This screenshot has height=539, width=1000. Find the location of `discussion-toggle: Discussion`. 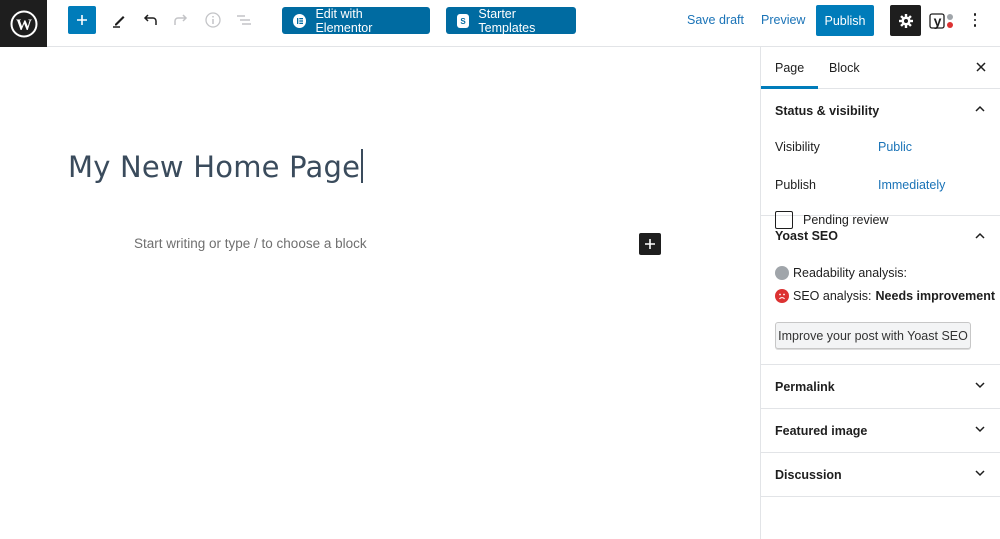

discussion-toggle: Discussion is located at coordinates (880, 474).